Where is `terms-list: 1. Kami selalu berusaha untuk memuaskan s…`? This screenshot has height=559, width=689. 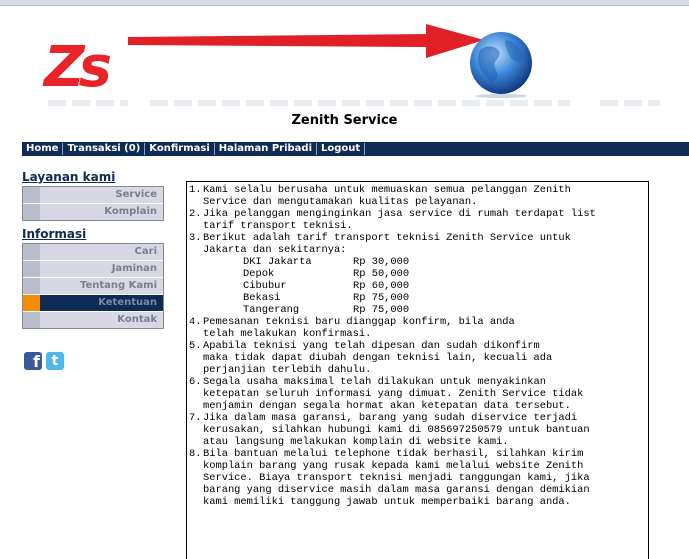
terms-list: 1. Kami selalu berusaha untuk memuaskan s… is located at coordinates (416, 220).